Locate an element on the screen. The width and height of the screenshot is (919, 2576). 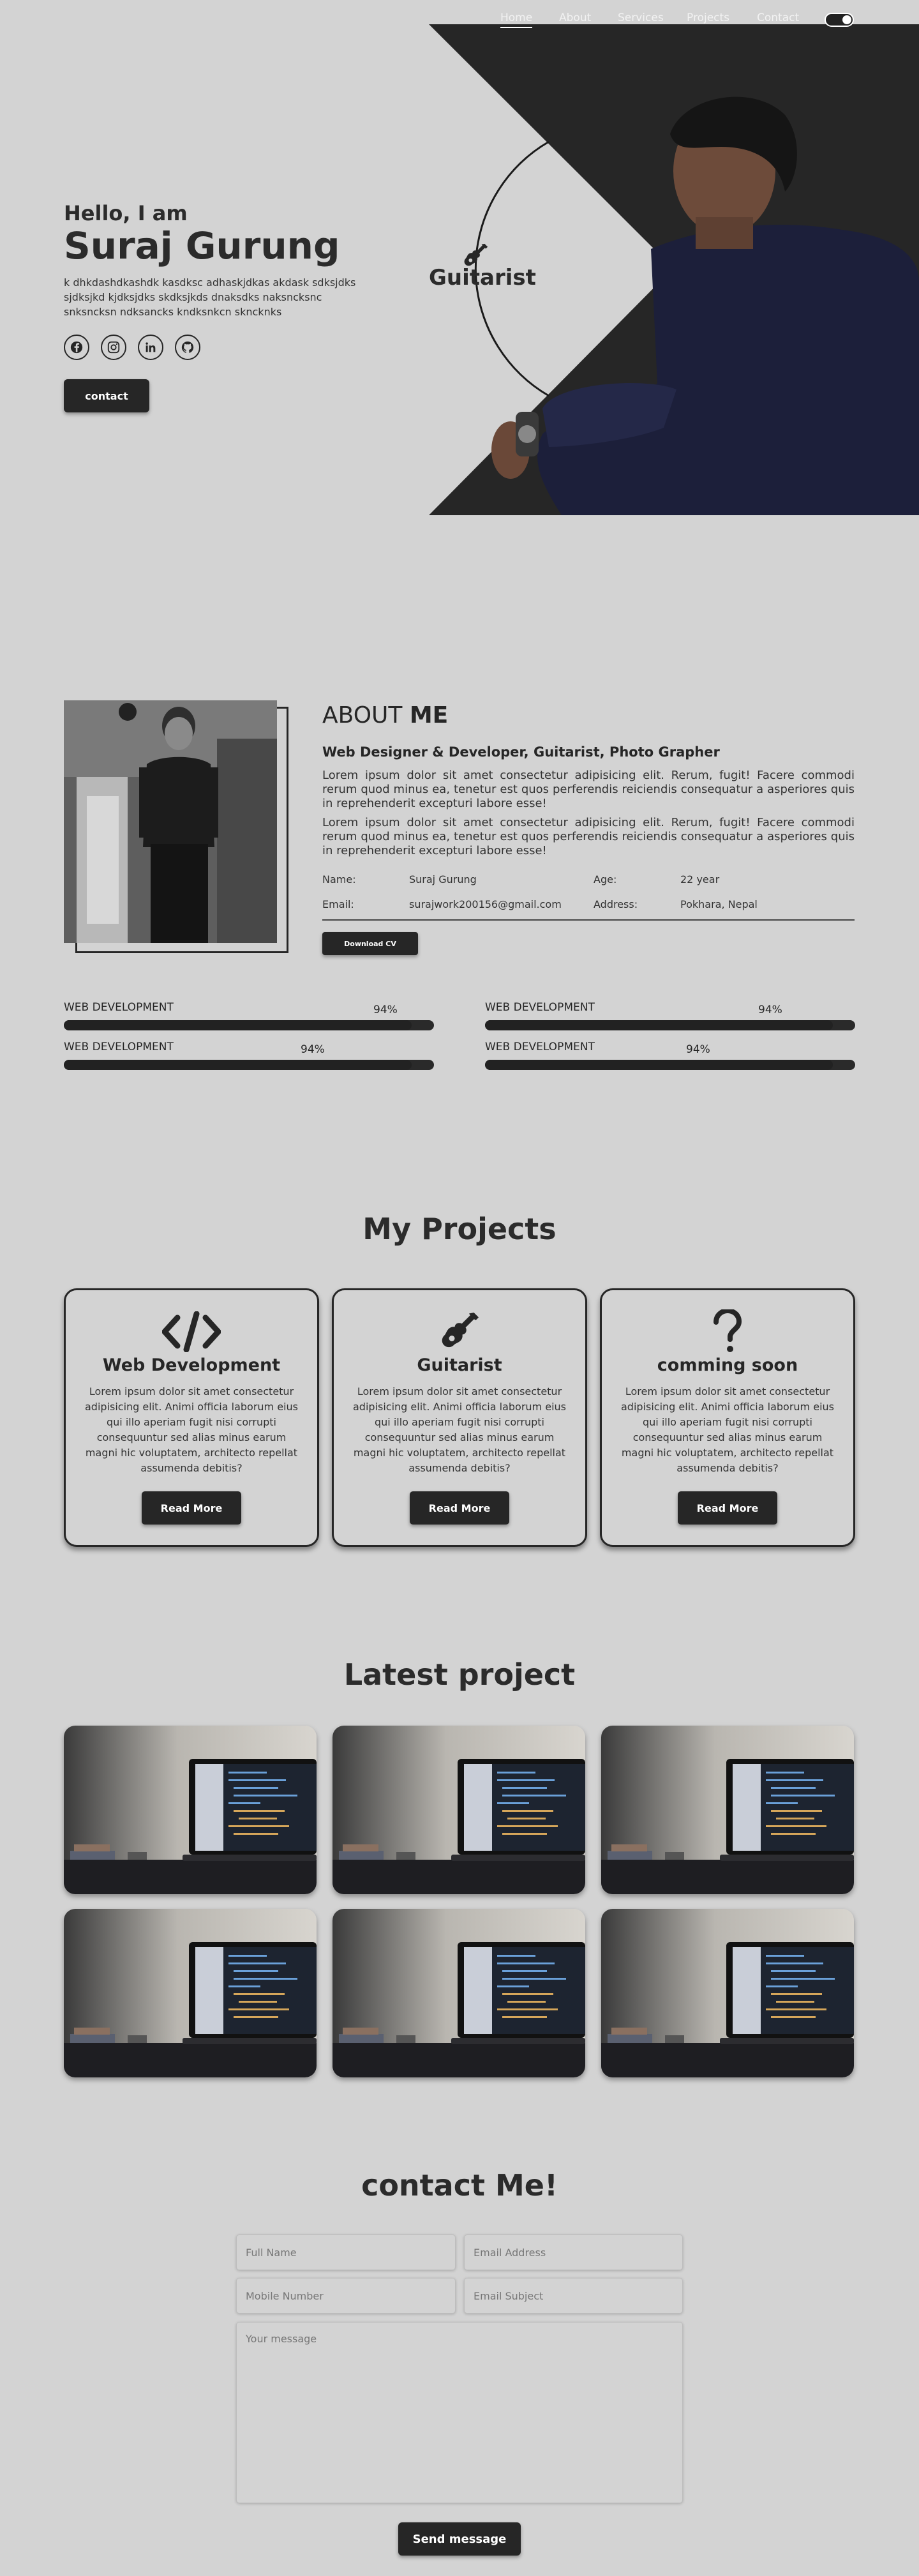
about-title-light: ABOUT is located at coordinates (362, 715).